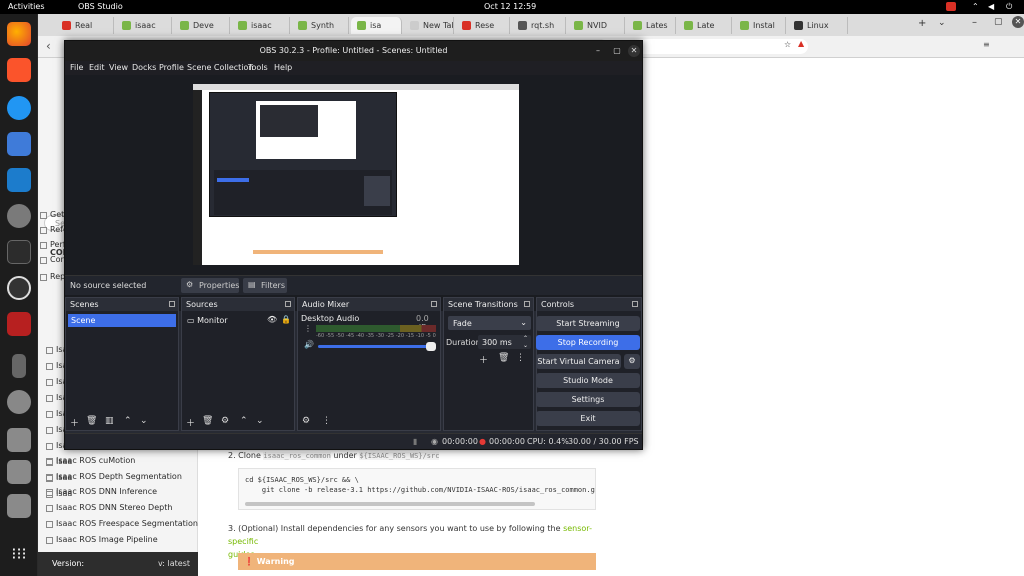  Describe the element at coordinates (986, 44) in the screenshot. I see `menu-icon: ≡` at that location.